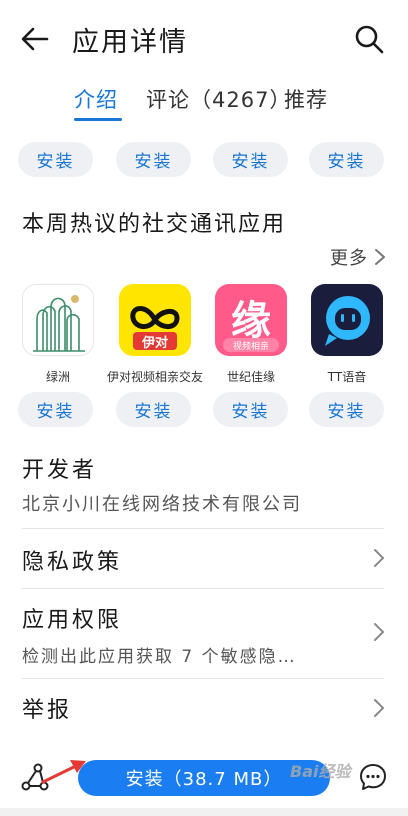 The image size is (408, 816). What do you see at coordinates (58, 320) in the screenshot?
I see `oasis-app-icon` at bounding box center [58, 320].